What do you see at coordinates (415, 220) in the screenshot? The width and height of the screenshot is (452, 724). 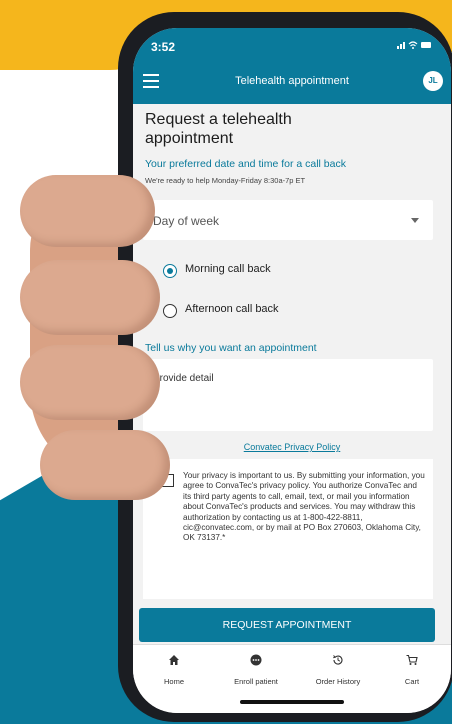 I see `chevron-down-icon` at bounding box center [415, 220].